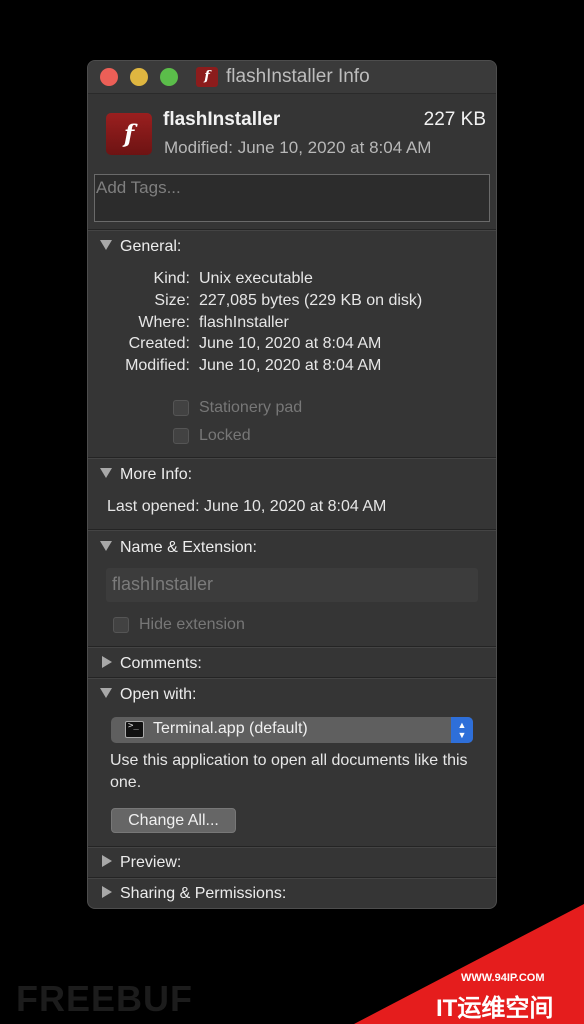  I want to click on name-field: flashInstaller, so click(292, 585).